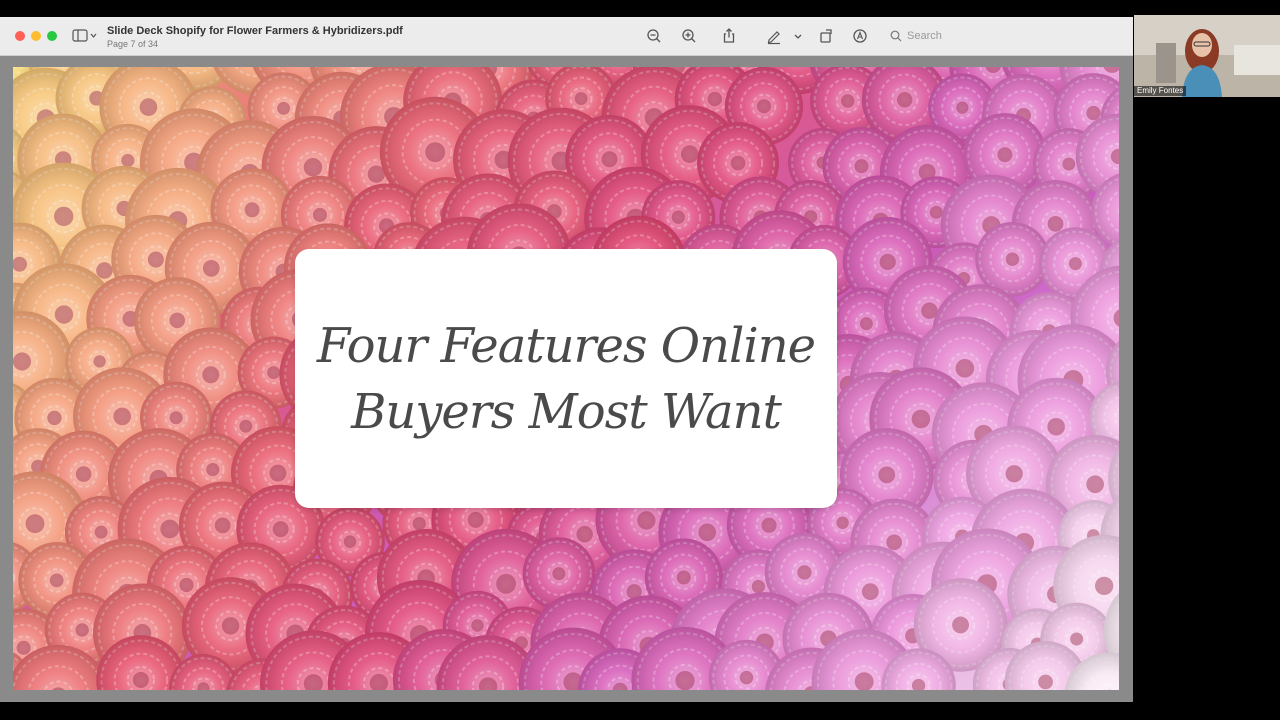 Image resolution: width=1280 pixels, height=720 pixels. Describe the element at coordinates (133, 44) in the screenshot. I see `page-indicator: Page 7 of 34` at that location.